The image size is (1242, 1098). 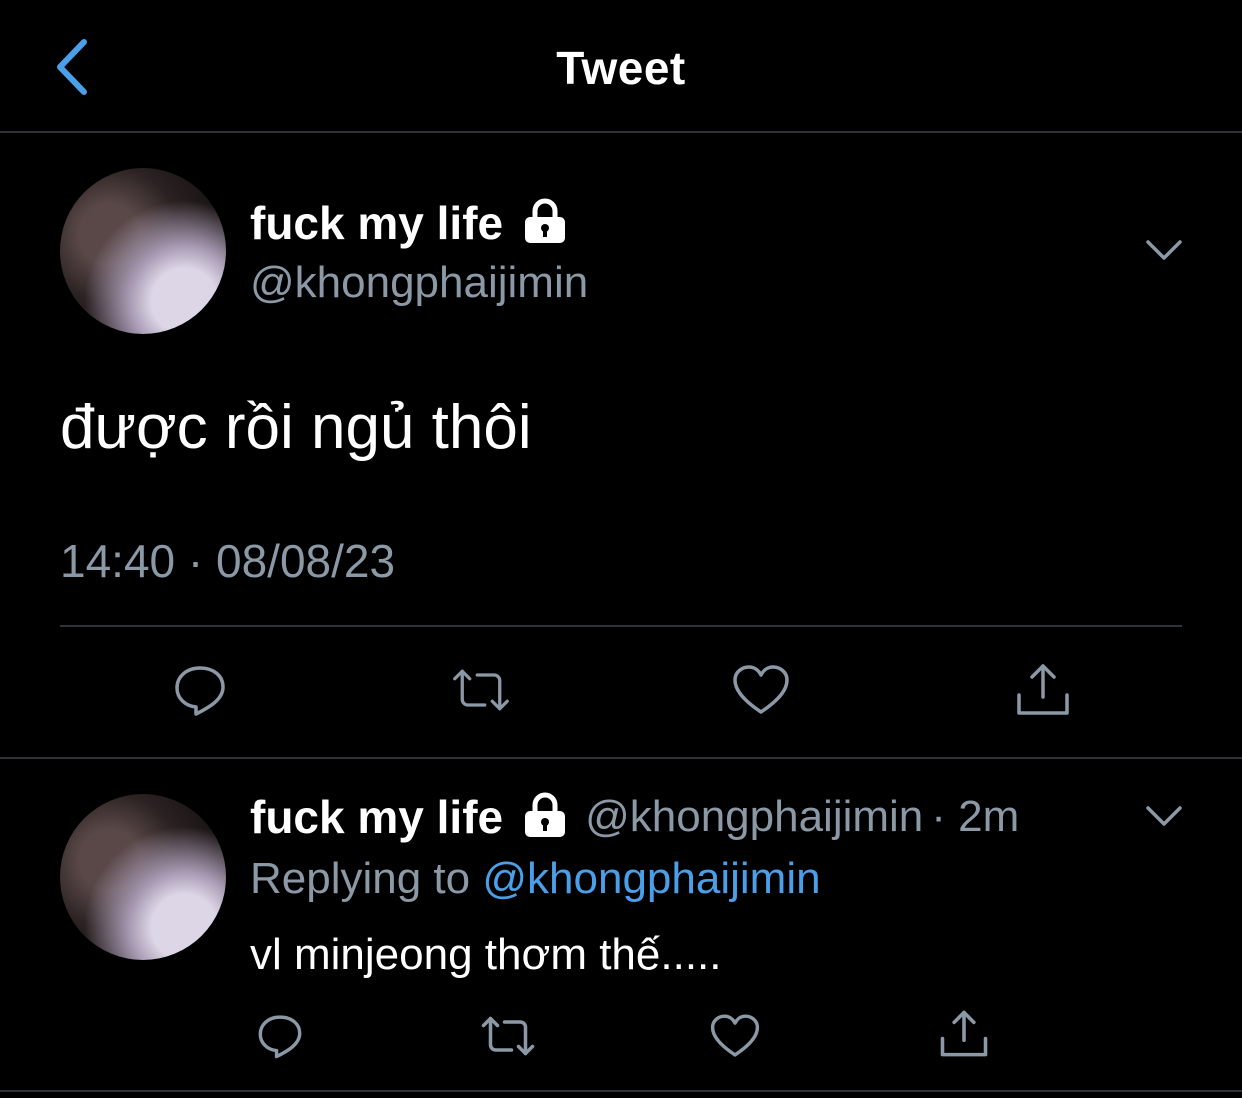 I want to click on reply-more-options-button, so click(x=1164, y=817).